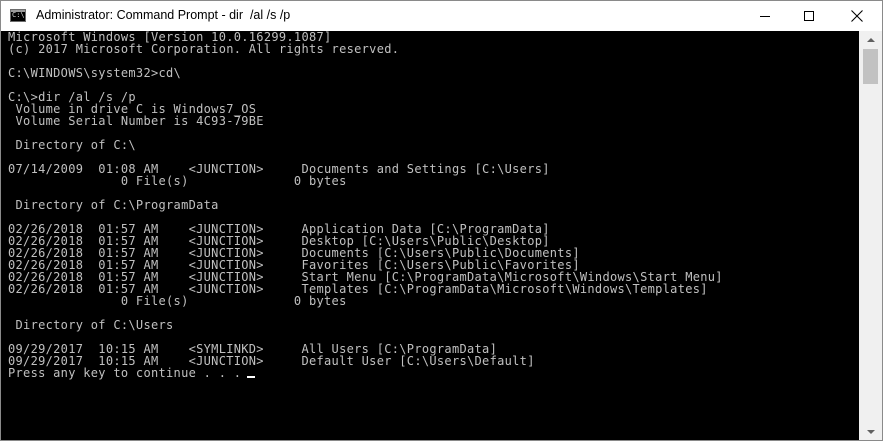 This screenshot has height=441, width=883. I want to click on vertical-scrollbar, so click(870, 235).